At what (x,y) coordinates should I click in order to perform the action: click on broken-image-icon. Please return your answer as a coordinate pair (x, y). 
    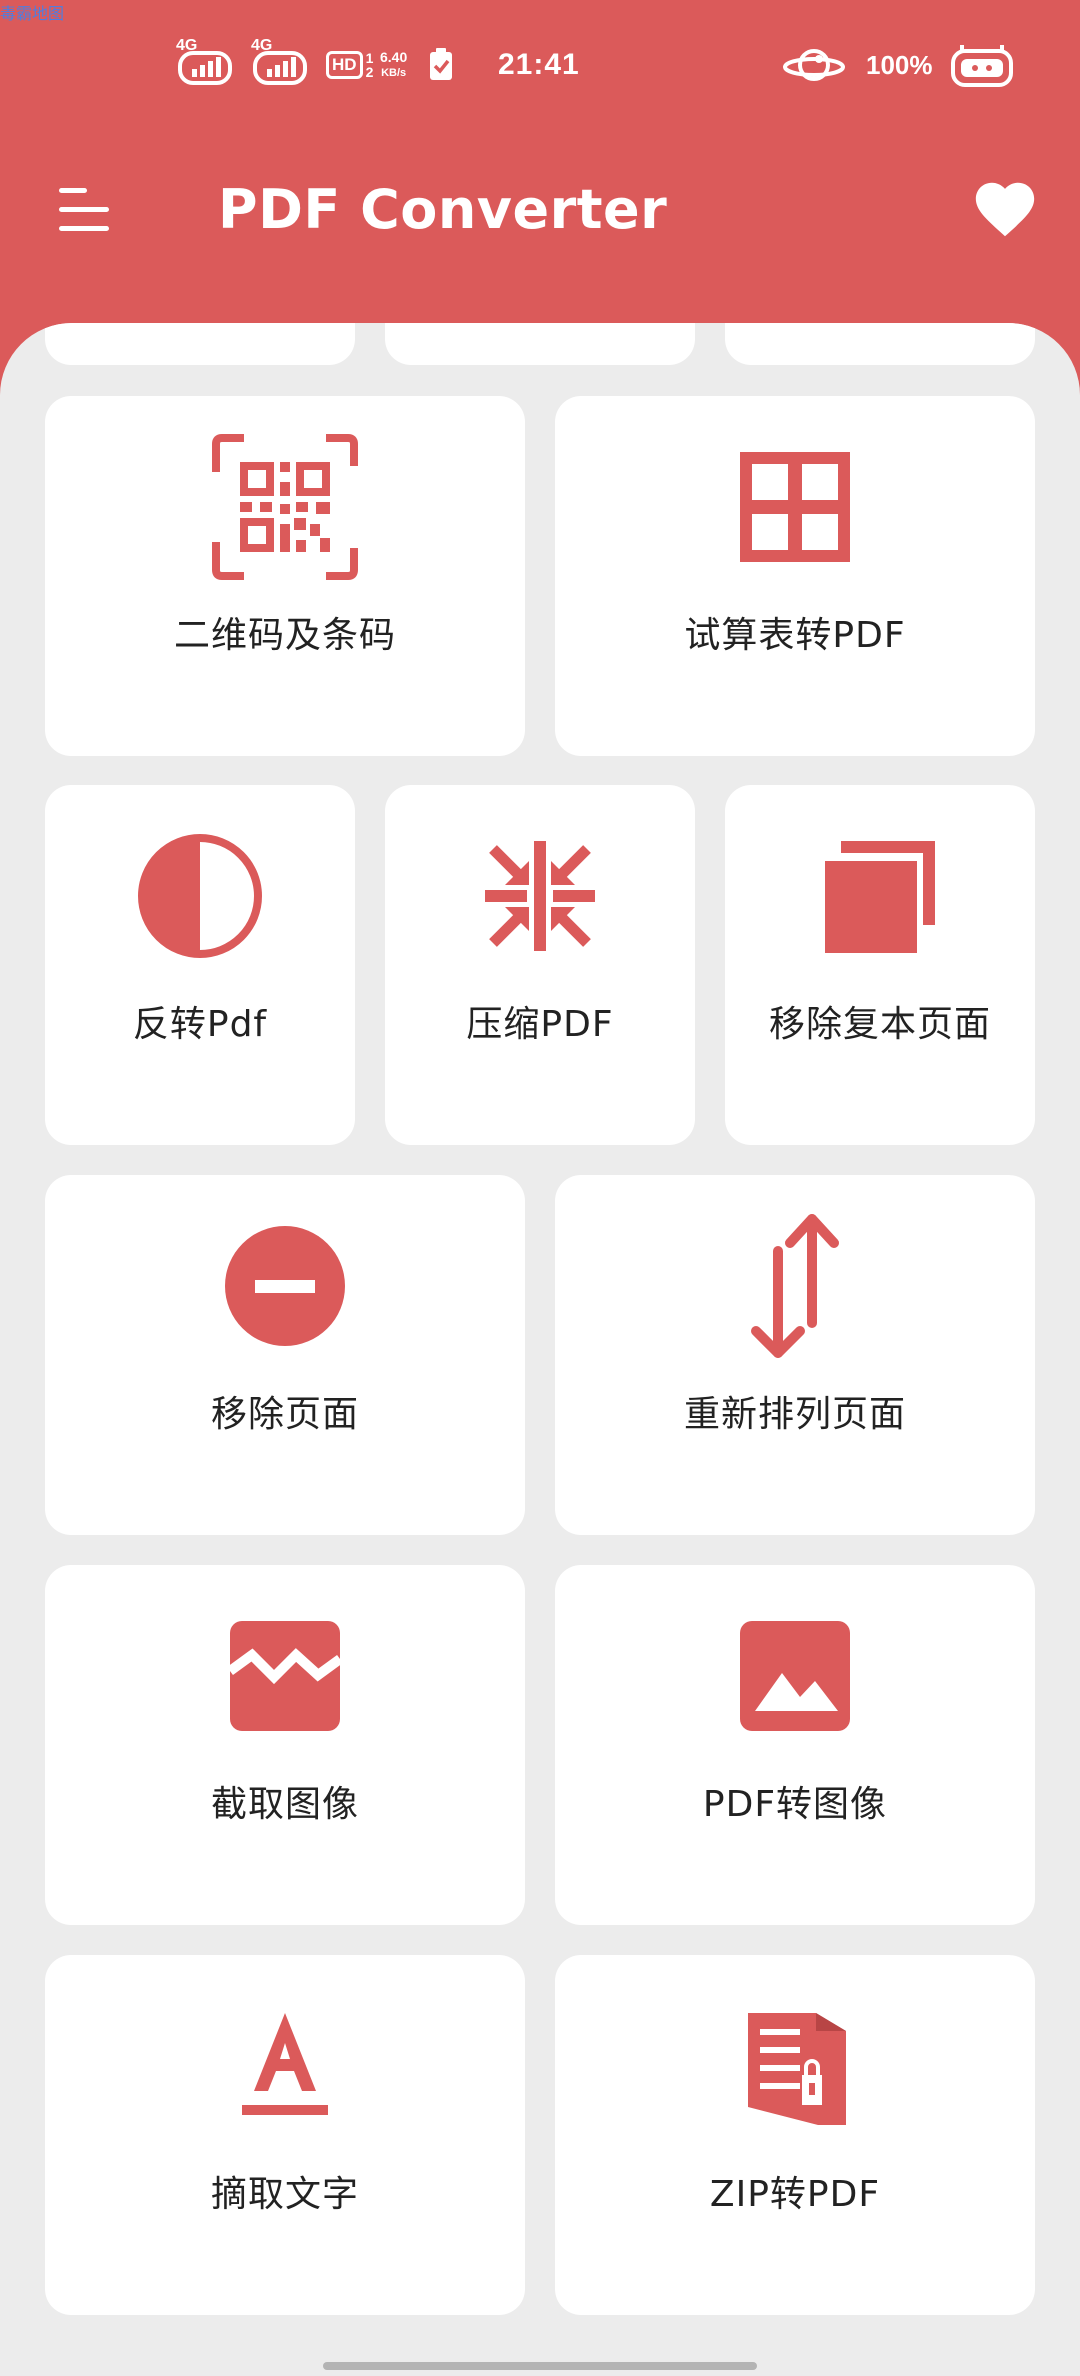
    Looking at the image, I should click on (285, 1676).